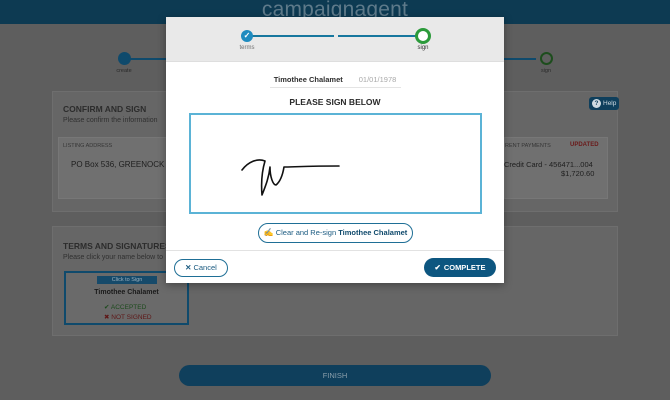 The image size is (670, 400). I want to click on accepted-status: ✔ ACCEPTED, so click(125, 307).